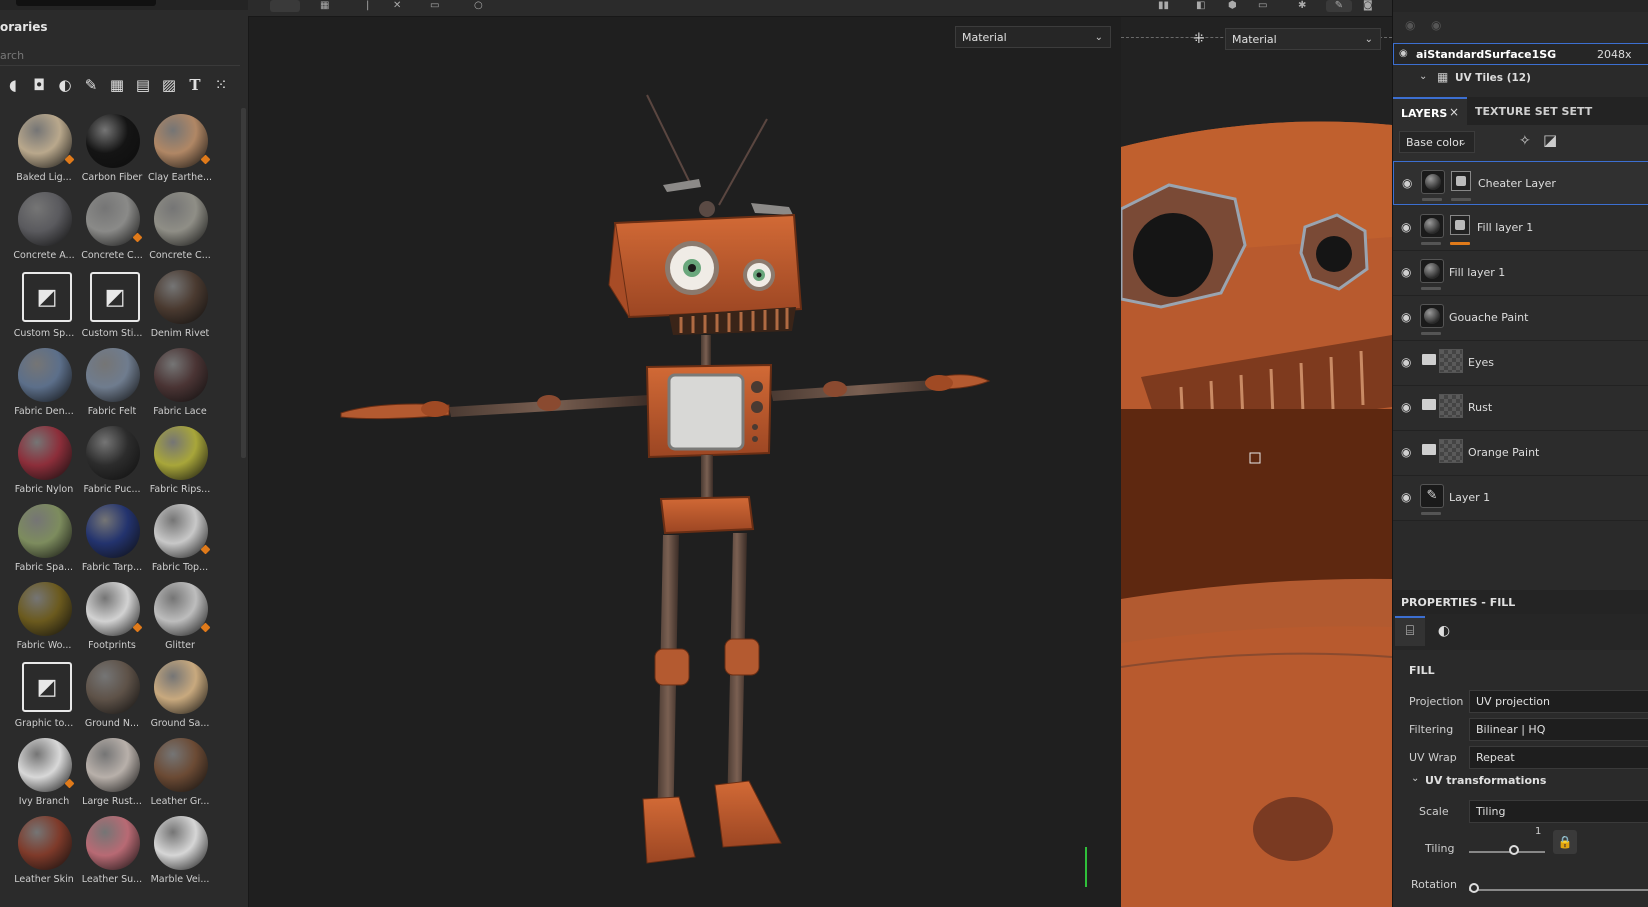 This screenshot has width=1648, height=907. I want to click on shelf-item-thumbnail: ◩, so click(115, 297).